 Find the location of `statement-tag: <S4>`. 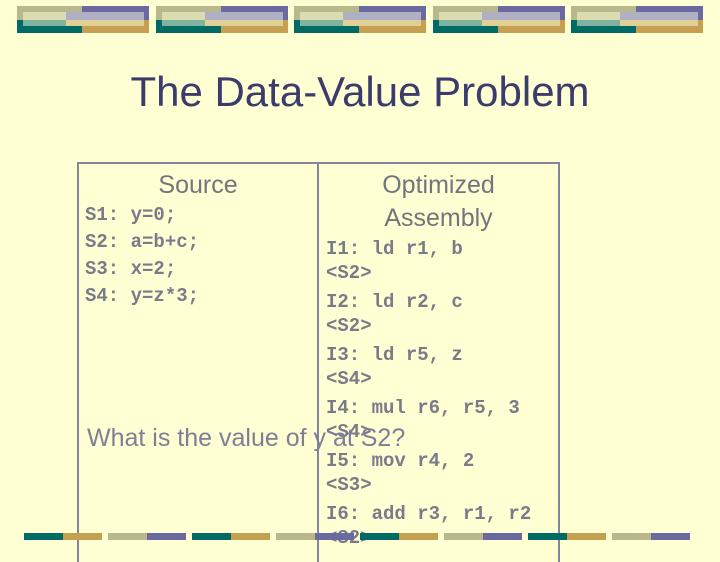

statement-tag: <S4> is located at coordinates (349, 379).